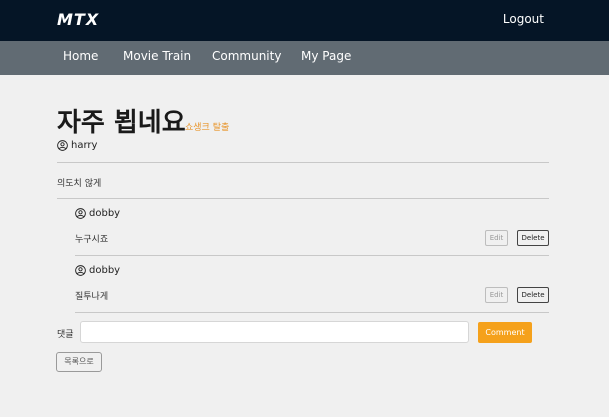 The width and height of the screenshot is (609, 417). Describe the element at coordinates (84, 145) in the screenshot. I see `post-author-name: harry` at that location.